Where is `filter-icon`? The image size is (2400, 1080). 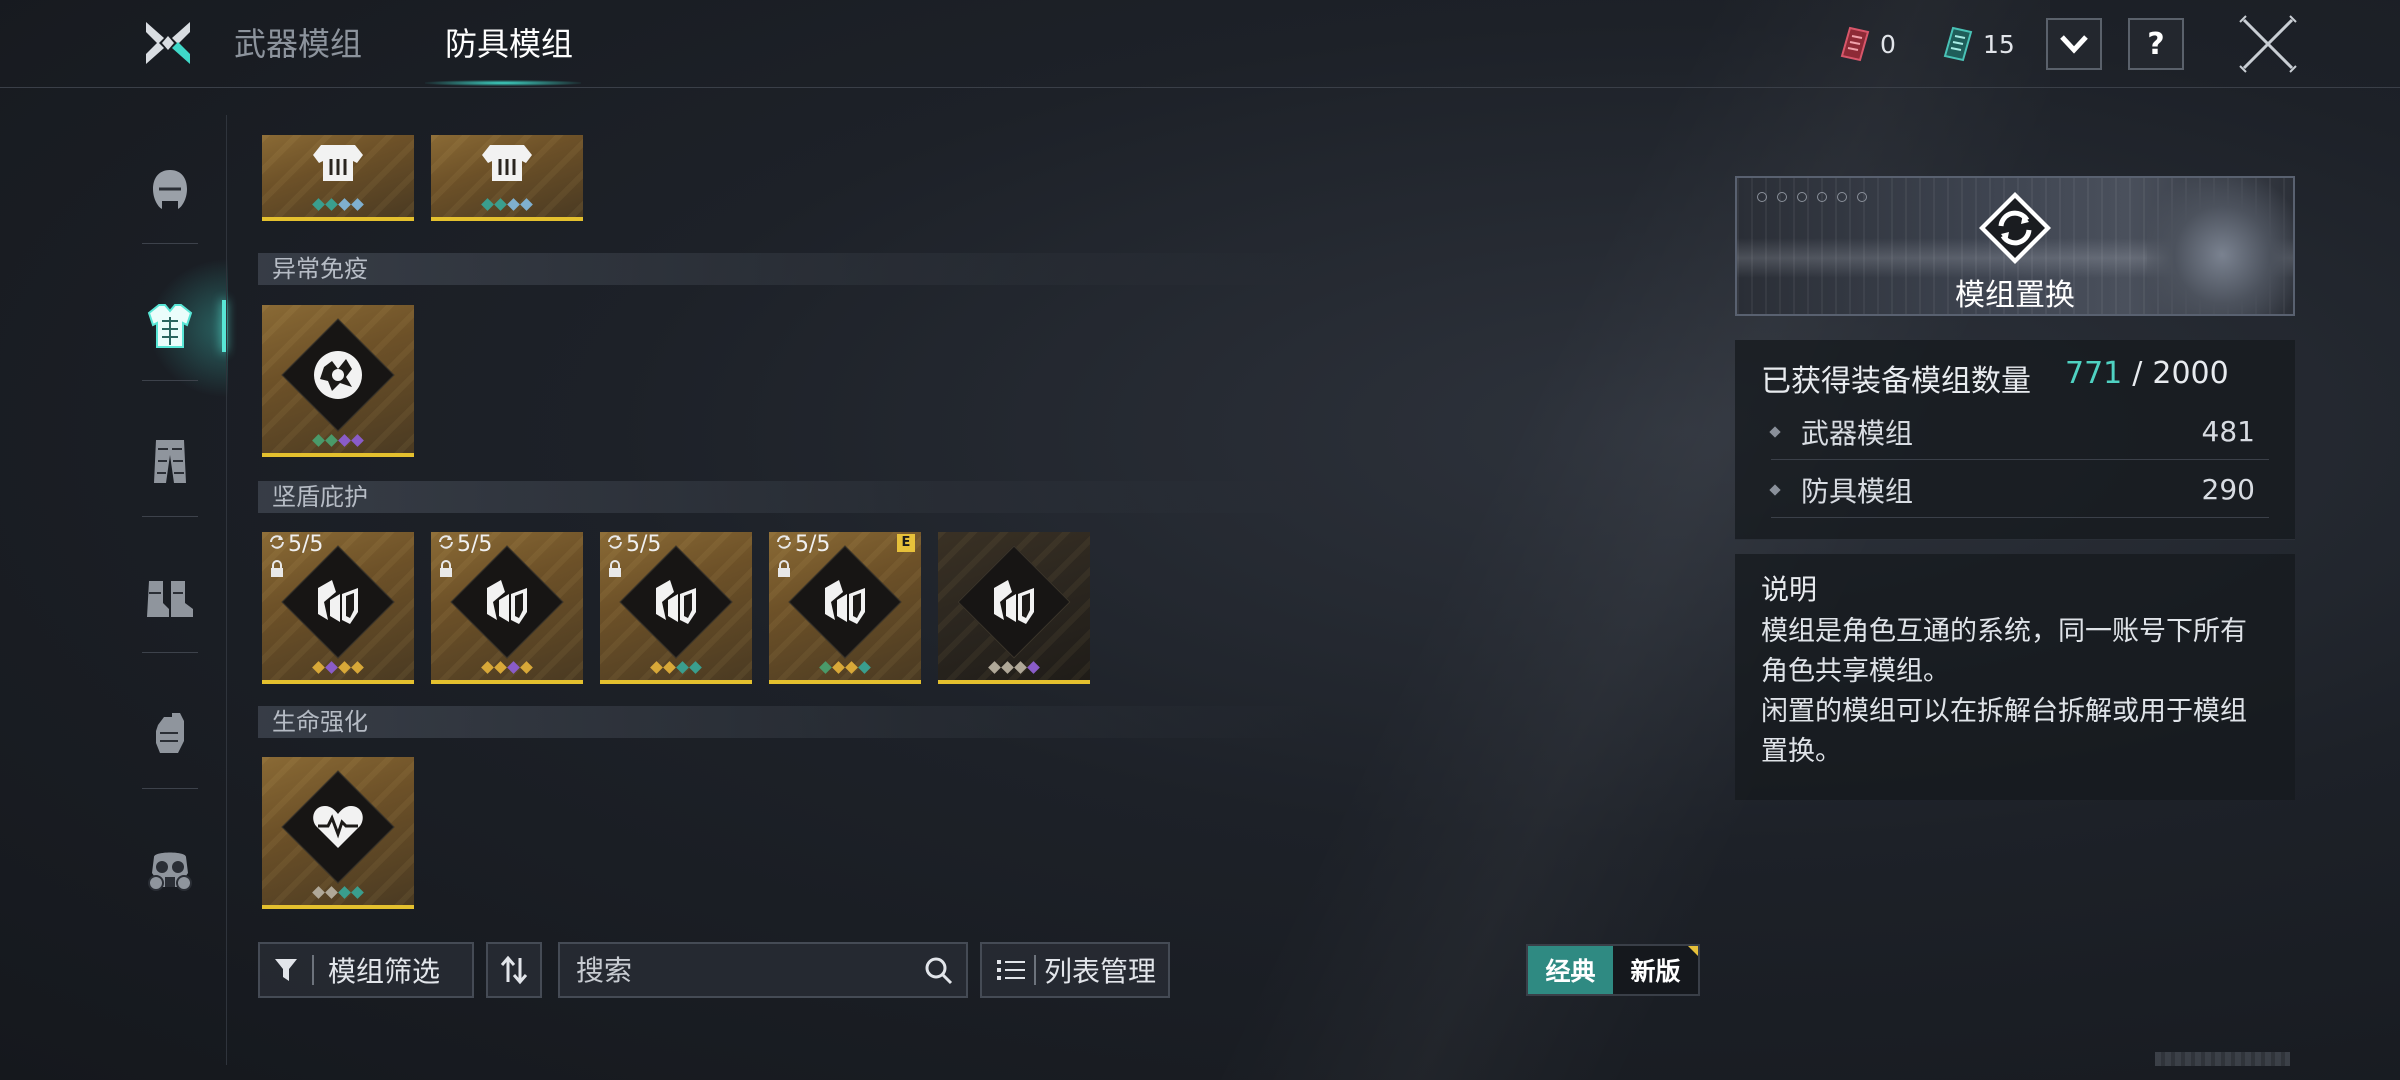
filter-icon is located at coordinates (286, 970).